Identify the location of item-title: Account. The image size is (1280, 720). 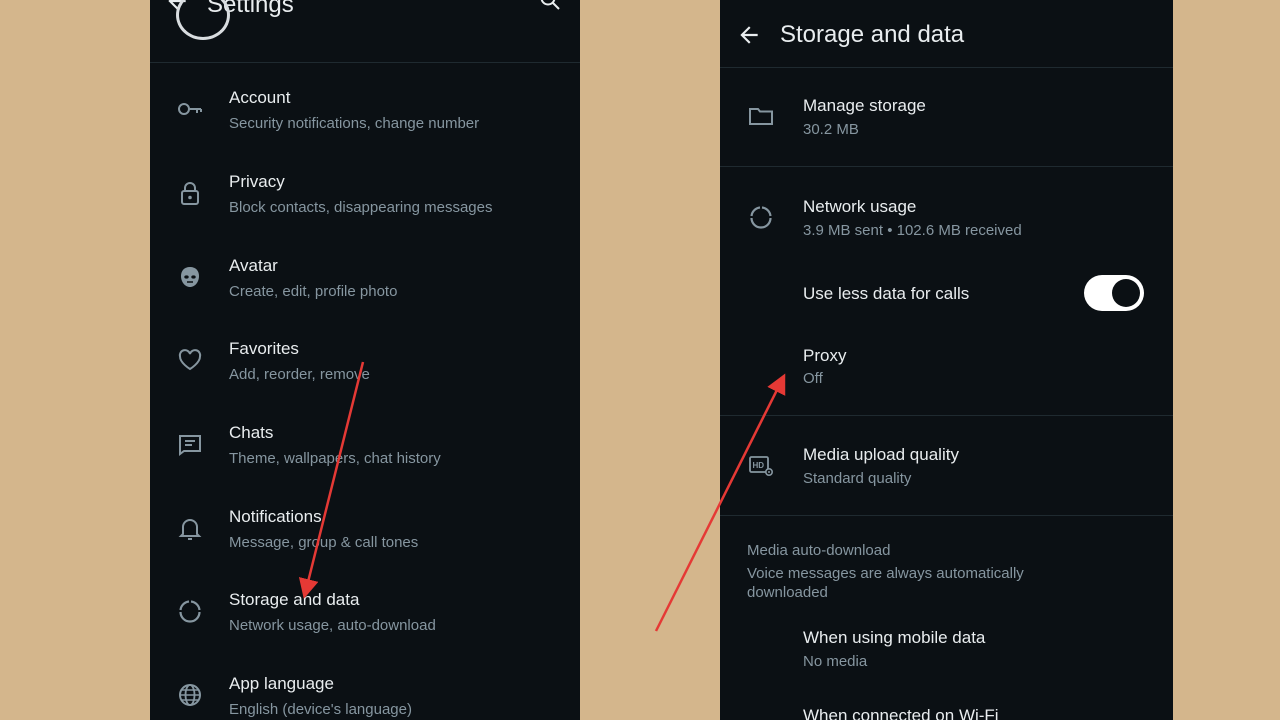
(260, 97).